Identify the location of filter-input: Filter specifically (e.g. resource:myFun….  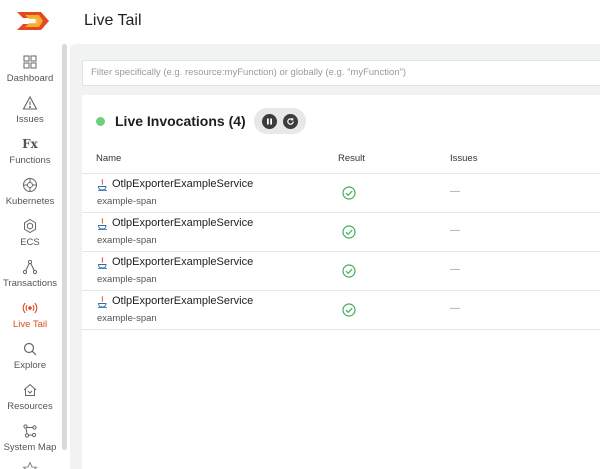
(341, 73).